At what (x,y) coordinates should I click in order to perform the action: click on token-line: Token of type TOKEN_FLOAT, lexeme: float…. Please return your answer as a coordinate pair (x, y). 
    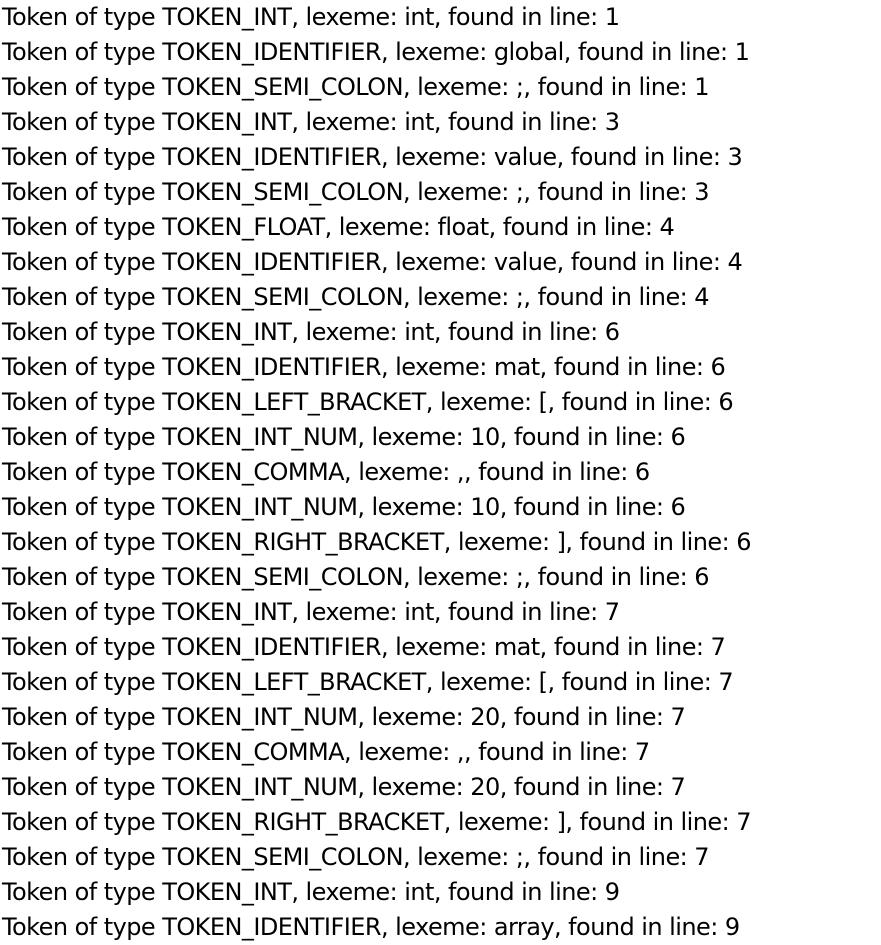
    Looking at the image, I should click on (338, 227).